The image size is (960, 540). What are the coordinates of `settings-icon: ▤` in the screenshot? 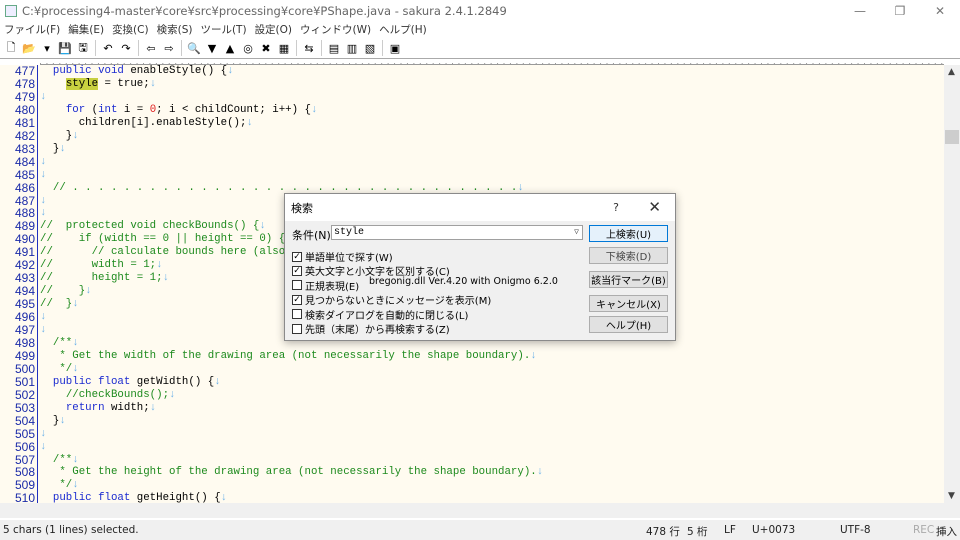 It's located at (334, 48).